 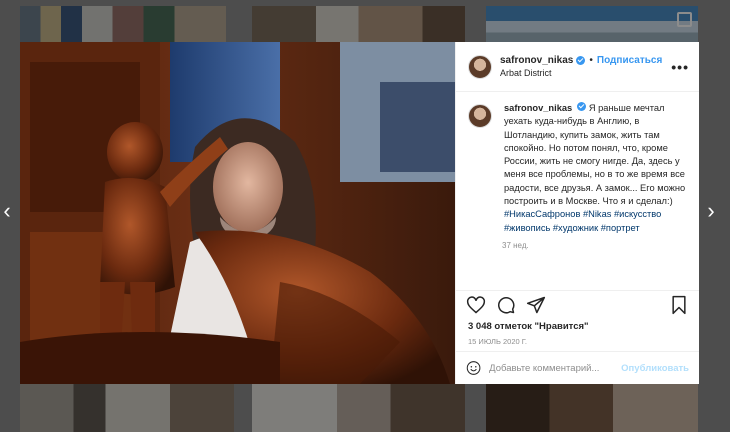 I want to click on post-date: 15 июль 2020 г., so click(x=577, y=343).